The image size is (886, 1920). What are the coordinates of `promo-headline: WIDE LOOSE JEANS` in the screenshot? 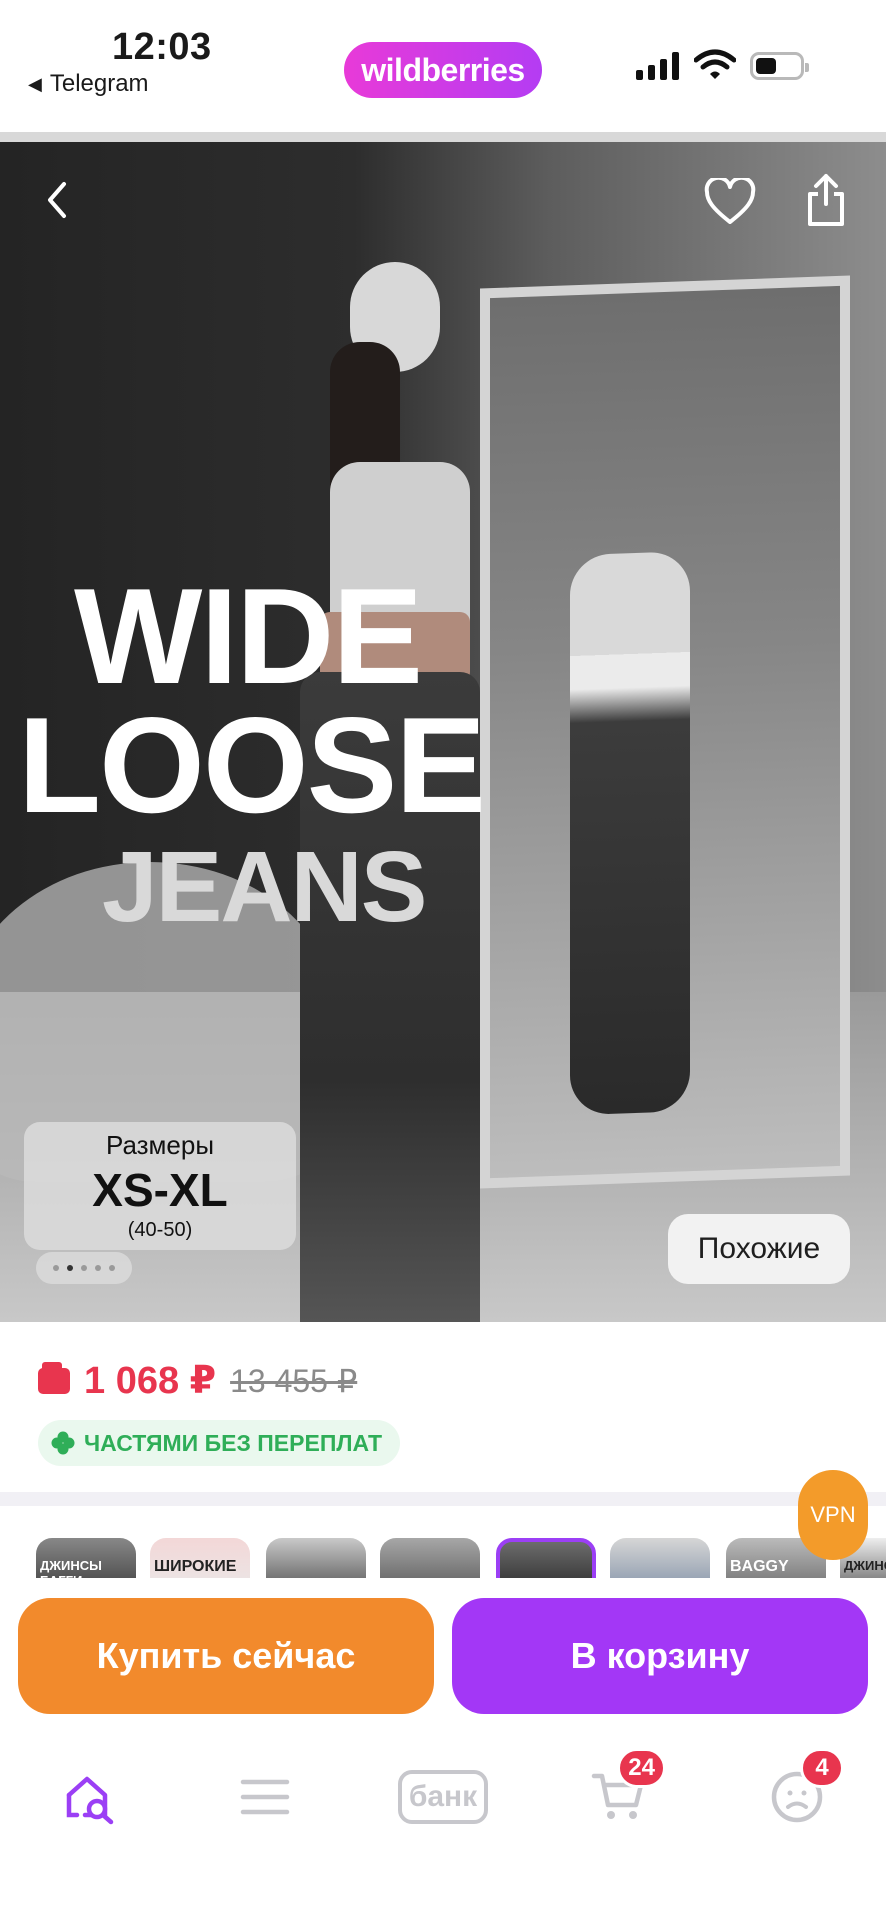 It's located at (252, 752).